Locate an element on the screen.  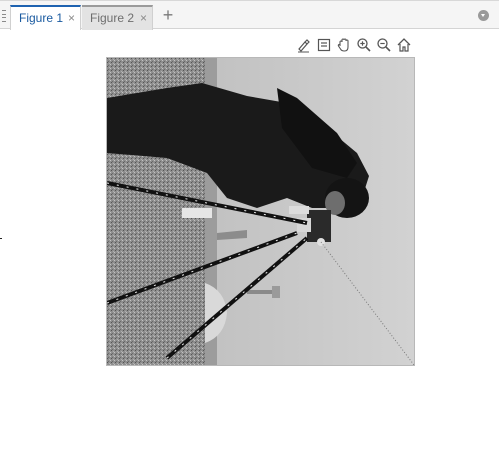
tab-label: Figure 1 is located at coordinates (41, 18).